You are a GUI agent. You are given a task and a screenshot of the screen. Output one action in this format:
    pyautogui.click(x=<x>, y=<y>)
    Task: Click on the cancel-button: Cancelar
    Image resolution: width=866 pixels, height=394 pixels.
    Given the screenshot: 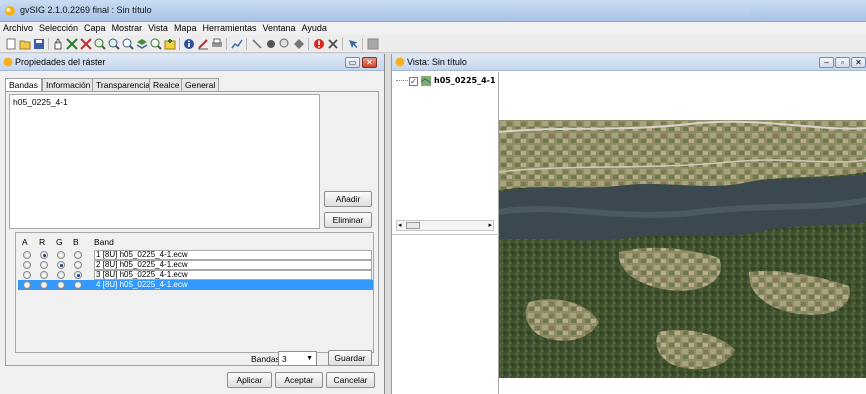 What is the action you would take?
    pyautogui.click(x=350, y=380)
    